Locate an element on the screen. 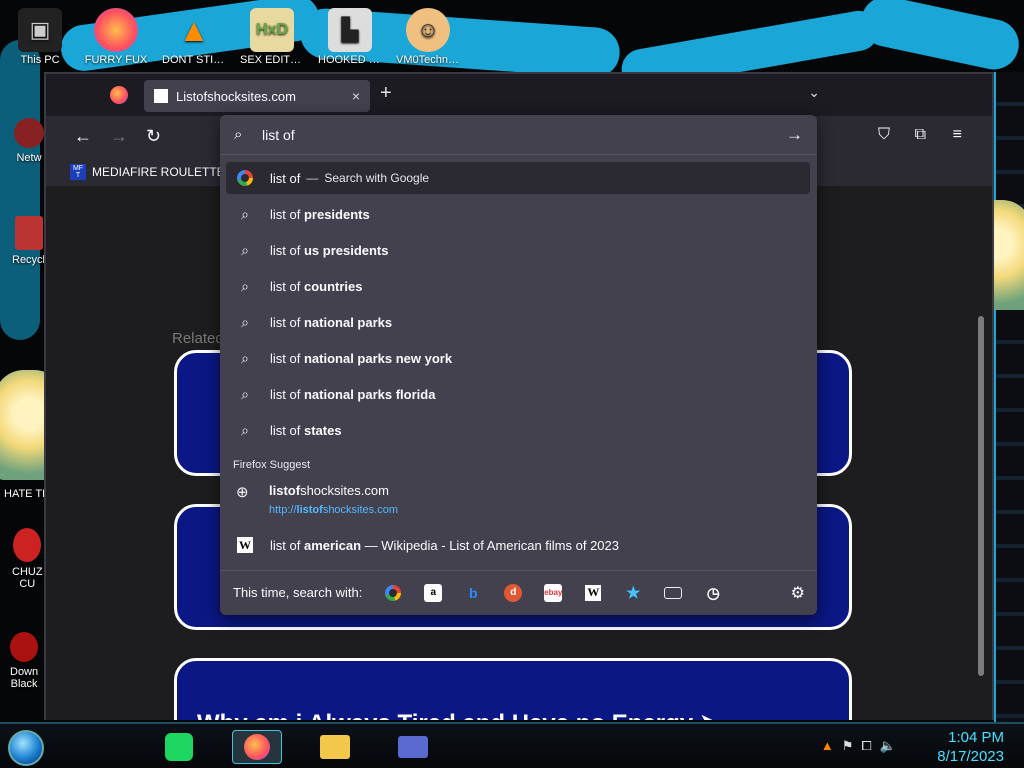 The height and width of the screenshot is (768, 1024). suggestion-row: ⌕ list of states is located at coordinates (518, 430).